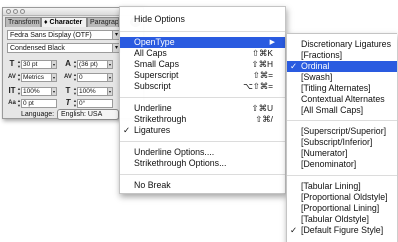 This screenshot has width=398, height=242. What do you see at coordinates (258, 86) in the screenshot?
I see `menu-shortcut: ⌥⇧⌘=` at bounding box center [258, 86].